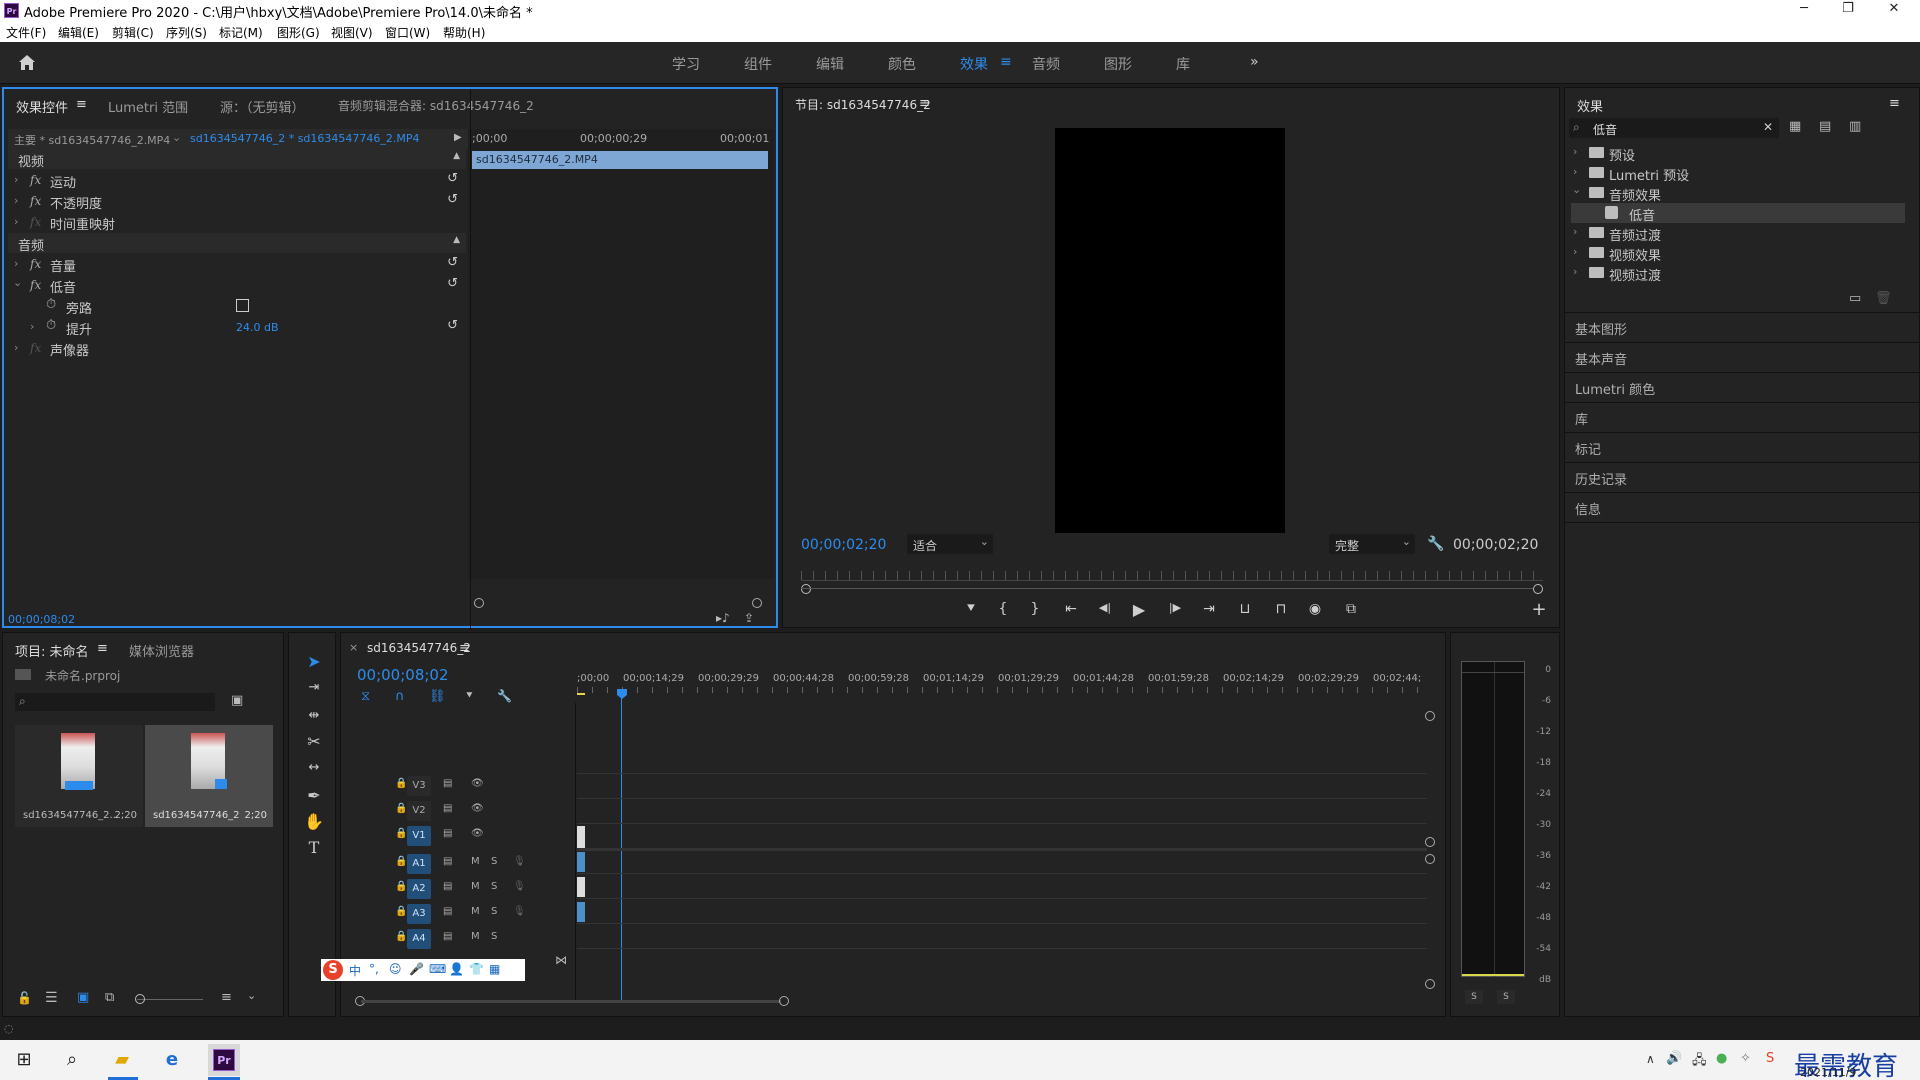 The image size is (1920, 1080). Describe the element at coordinates (374, 969) in the screenshot. I see `ime-punct-icon: °,` at that location.